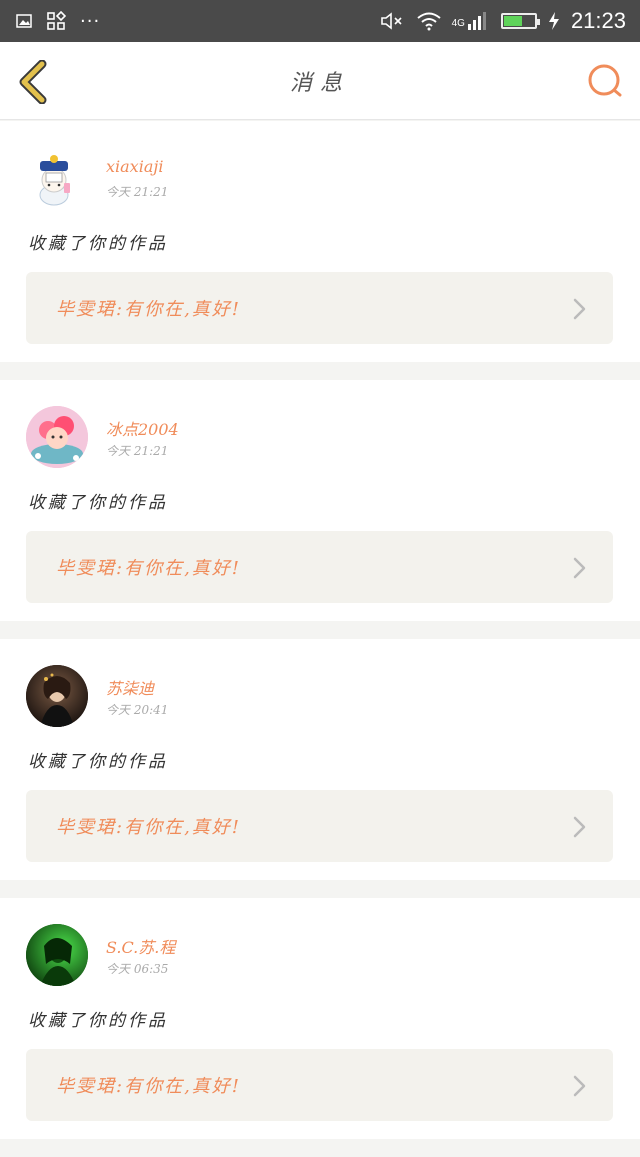  I want to click on app-header: 消息, so click(320, 81).